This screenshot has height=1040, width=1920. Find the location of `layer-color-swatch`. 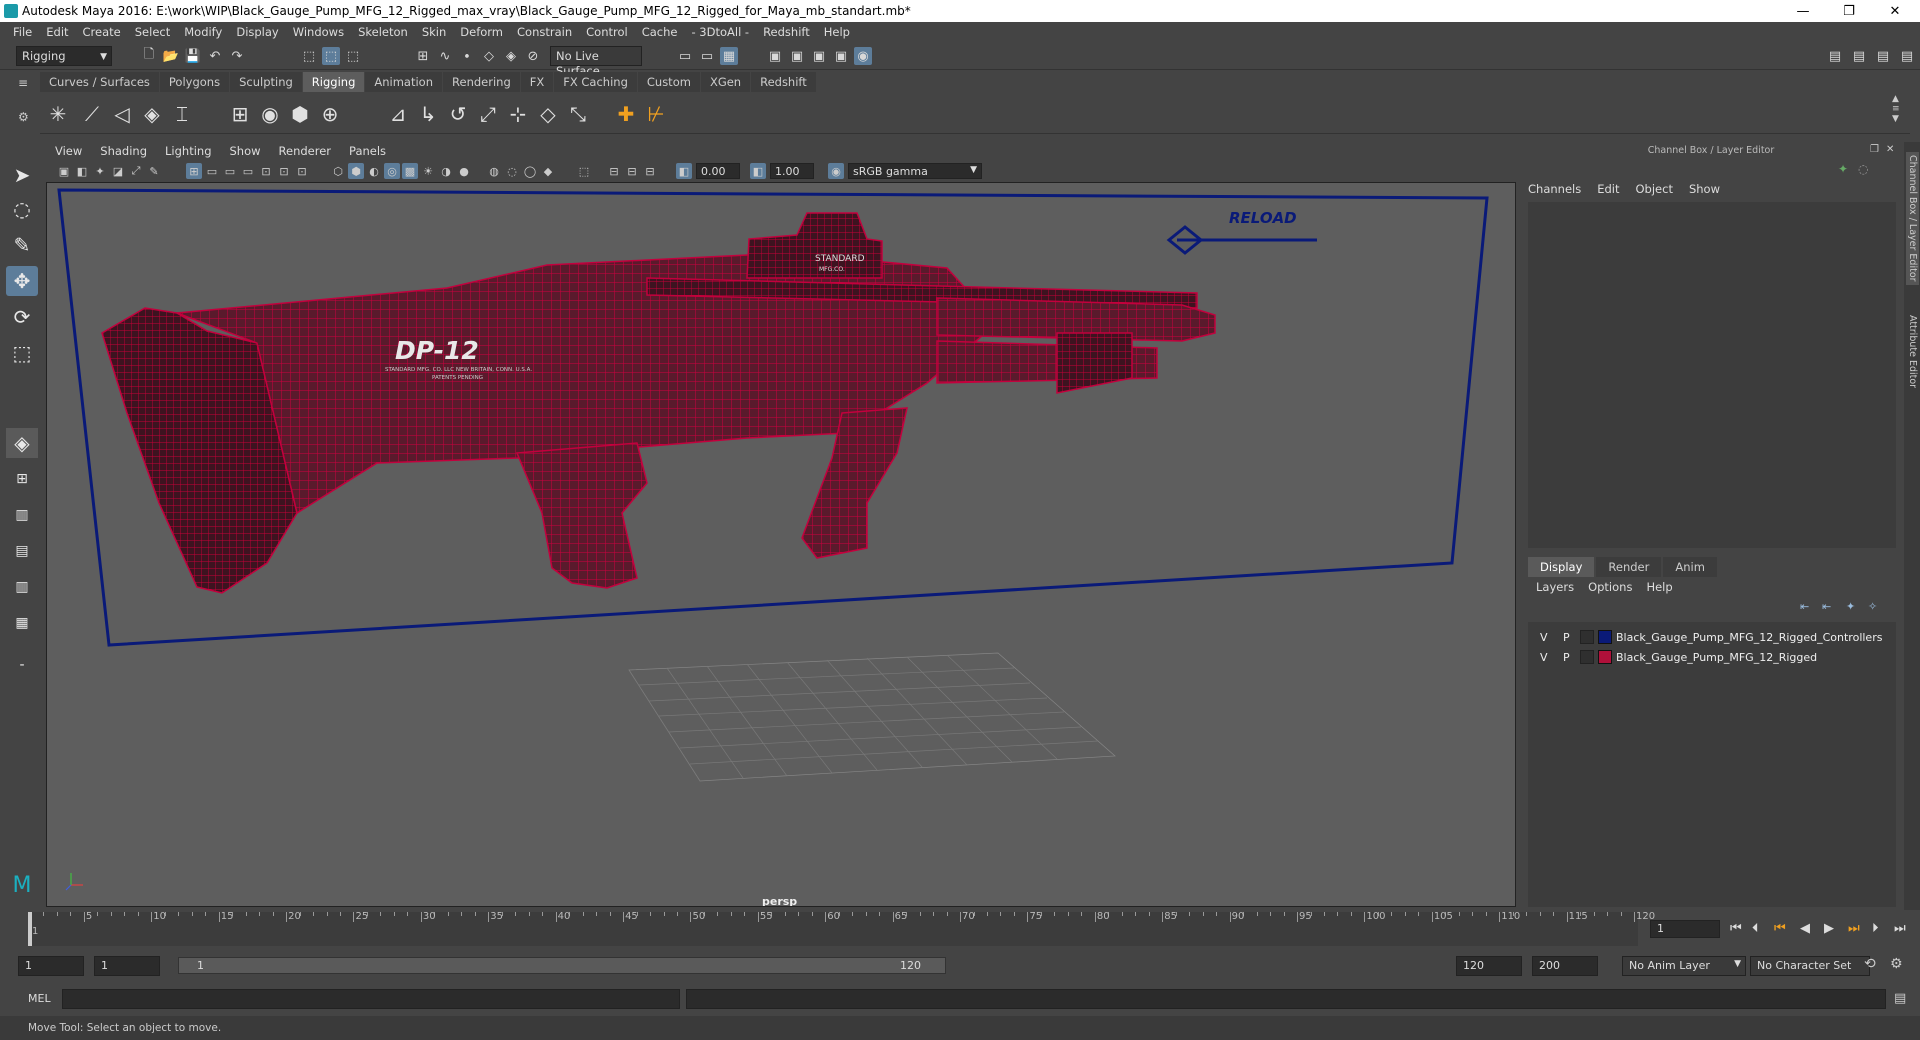

layer-color-swatch is located at coordinates (1605, 637).